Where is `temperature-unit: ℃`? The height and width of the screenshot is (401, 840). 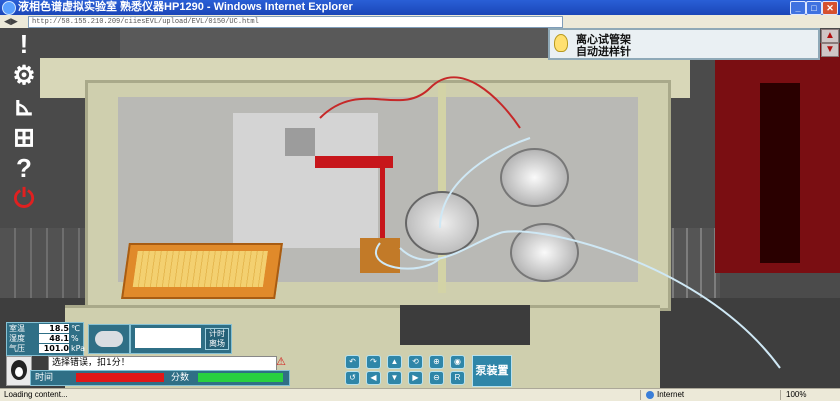 temperature-unit: ℃ is located at coordinates (75, 328).